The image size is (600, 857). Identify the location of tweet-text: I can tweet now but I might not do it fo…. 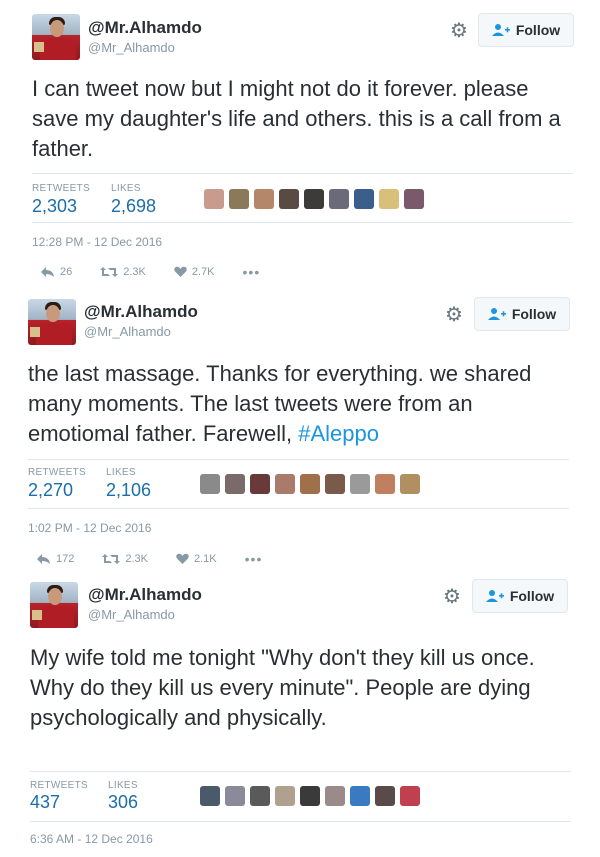
(302, 119).